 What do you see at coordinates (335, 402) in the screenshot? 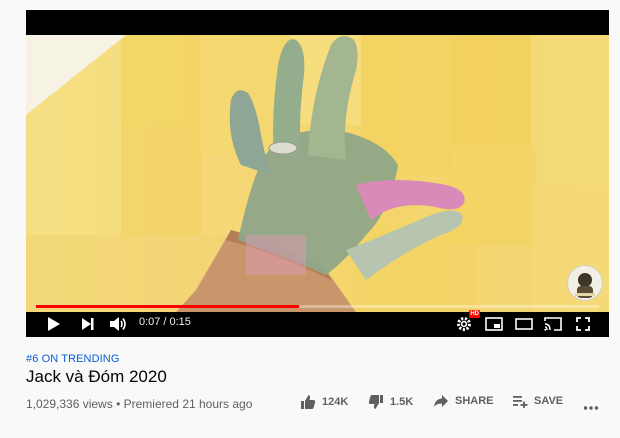
I see `like-count: 124K` at bounding box center [335, 402].